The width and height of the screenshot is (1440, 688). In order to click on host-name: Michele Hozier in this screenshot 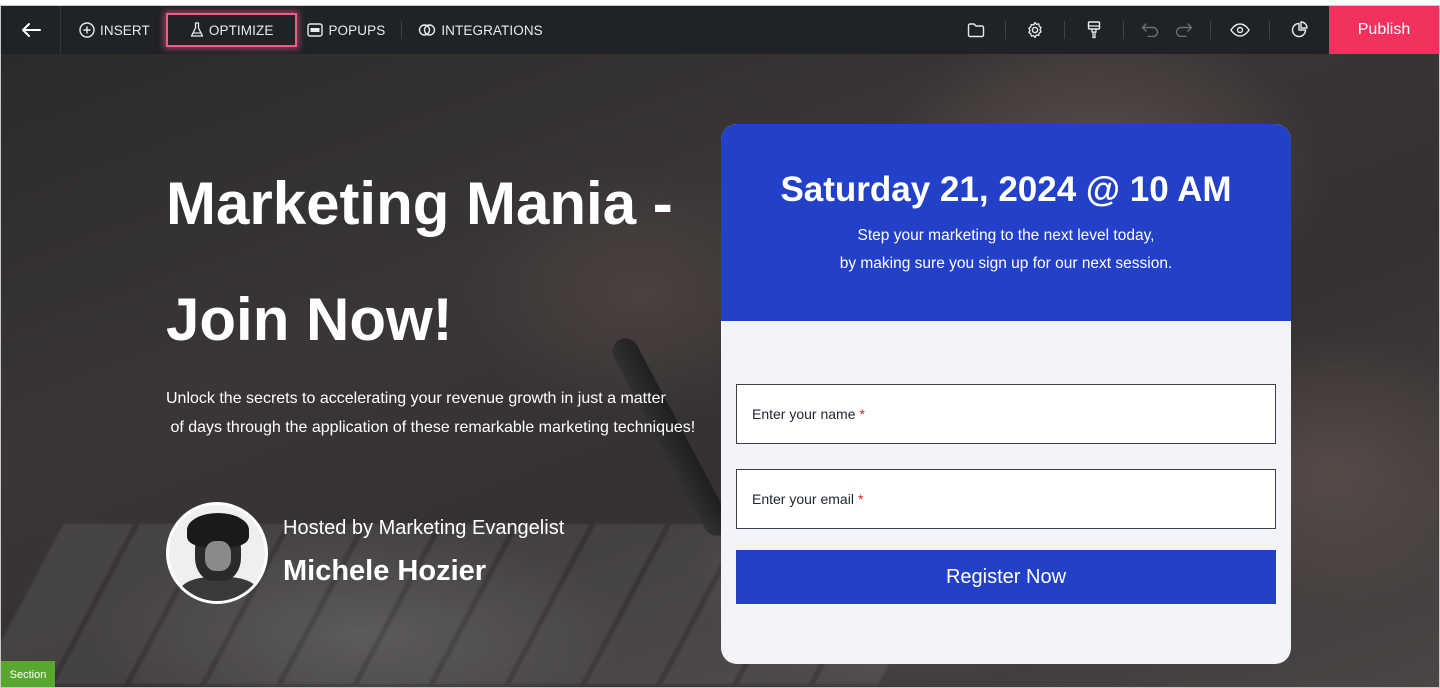, I will do `click(423, 571)`.